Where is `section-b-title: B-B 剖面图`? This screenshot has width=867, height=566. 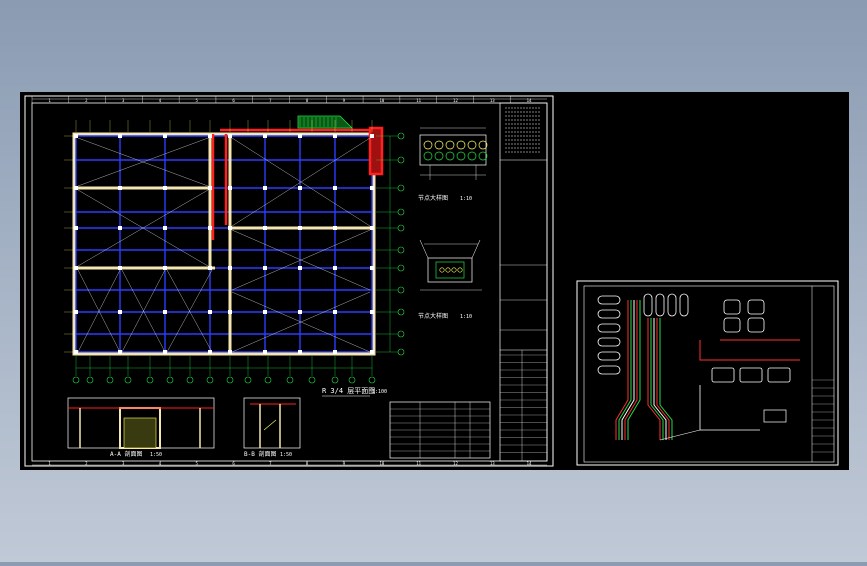 section-b-title: B-B 剖面图 is located at coordinates (260, 454).